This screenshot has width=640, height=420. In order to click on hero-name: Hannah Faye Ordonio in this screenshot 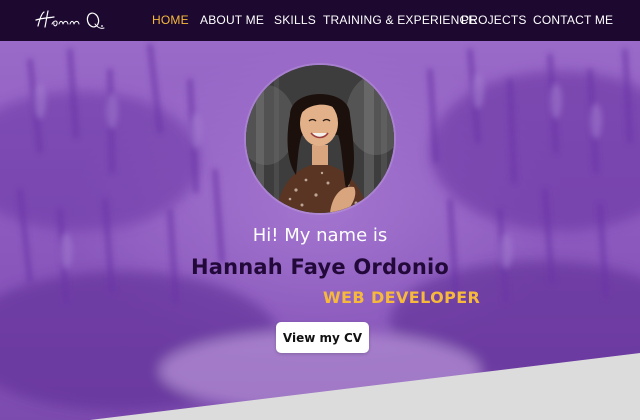, I will do `click(319, 267)`.